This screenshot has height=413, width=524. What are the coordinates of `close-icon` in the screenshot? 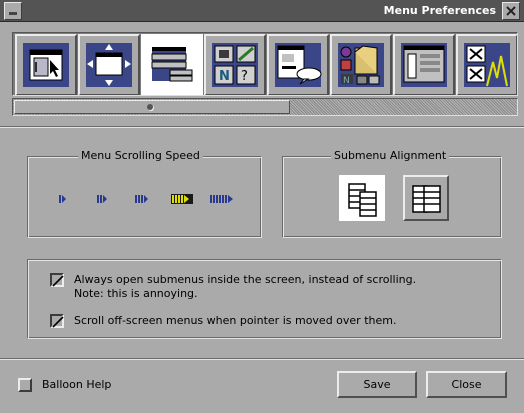 It's located at (511, 11).